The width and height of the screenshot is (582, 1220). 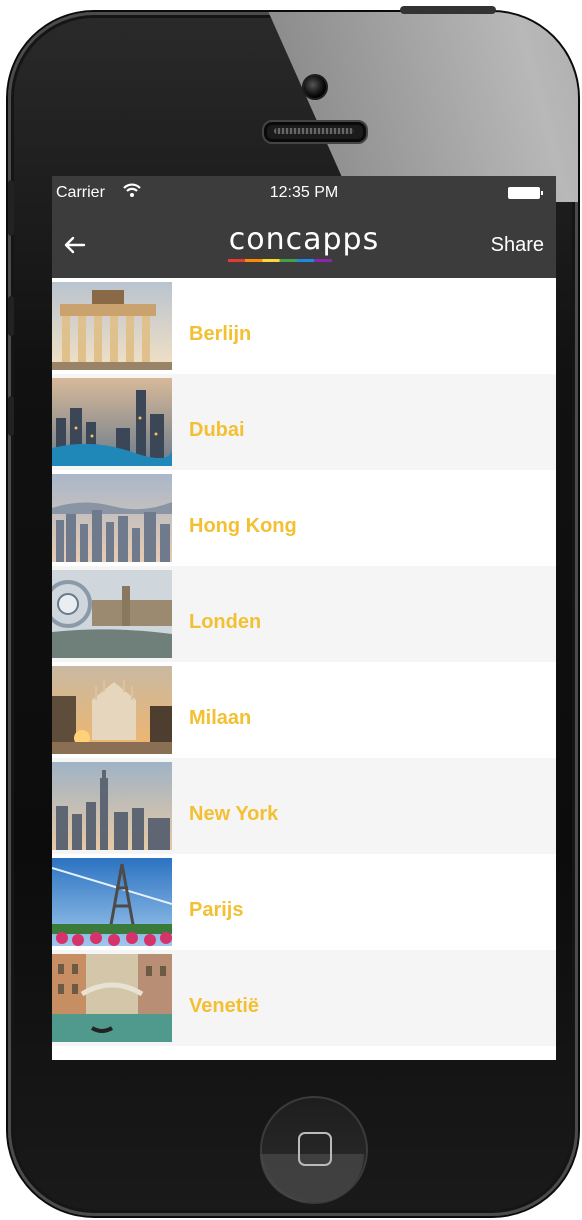 I want to click on list-item: Parijs, so click(x=304, y=902).